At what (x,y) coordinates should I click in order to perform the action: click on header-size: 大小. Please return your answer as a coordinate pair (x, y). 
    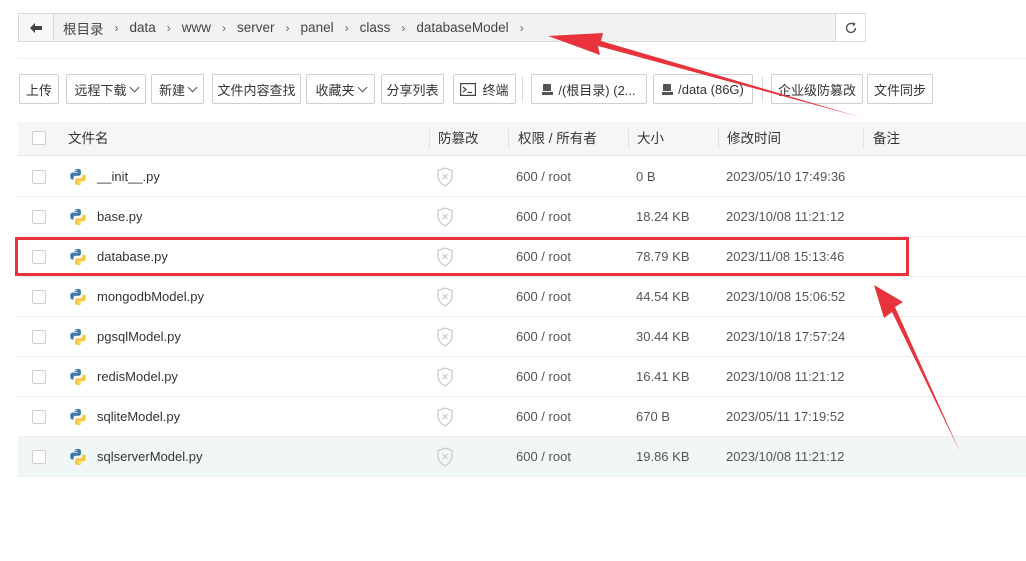
    Looking at the image, I should click on (650, 138).